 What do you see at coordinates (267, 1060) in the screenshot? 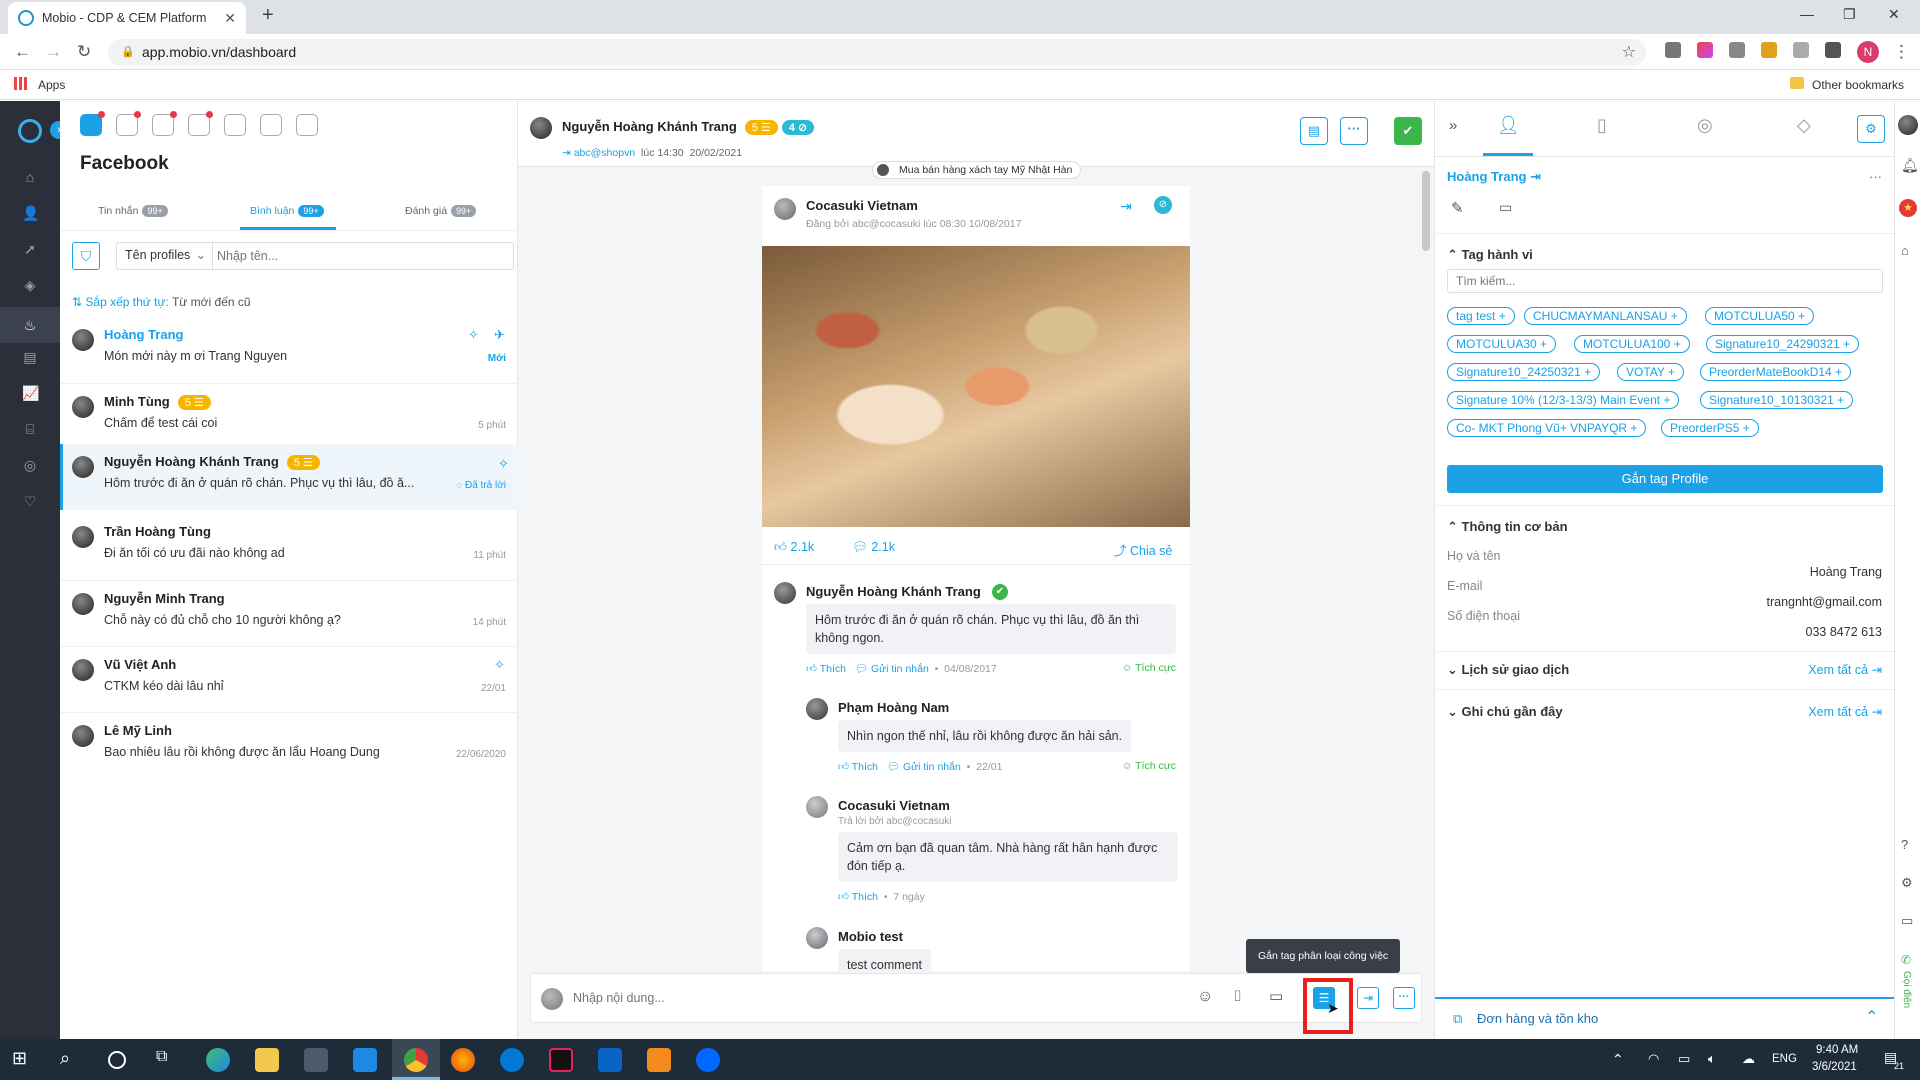
I see `file-explorer-icon` at bounding box center [267, 1060].